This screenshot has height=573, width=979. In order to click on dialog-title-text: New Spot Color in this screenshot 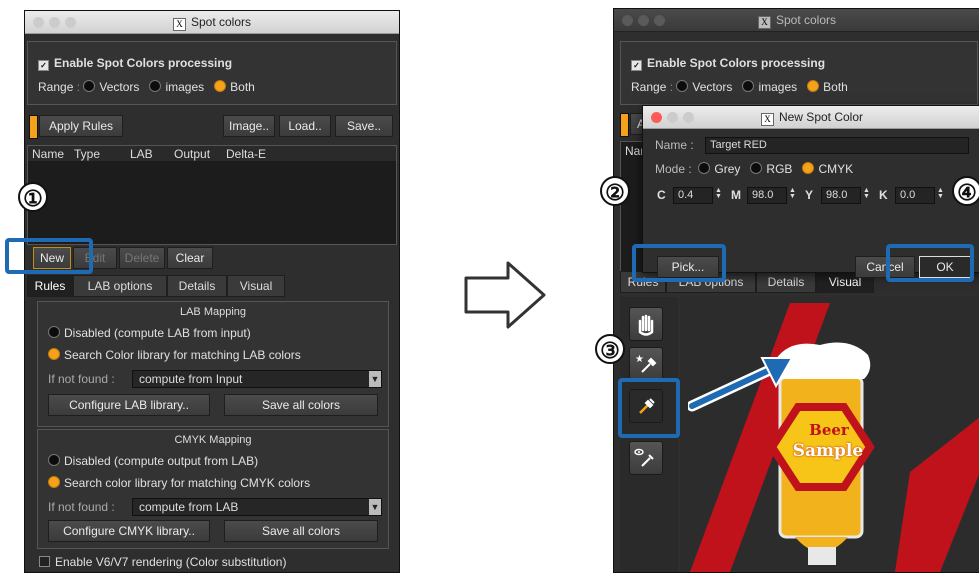, I will do `click(821, 117)`.